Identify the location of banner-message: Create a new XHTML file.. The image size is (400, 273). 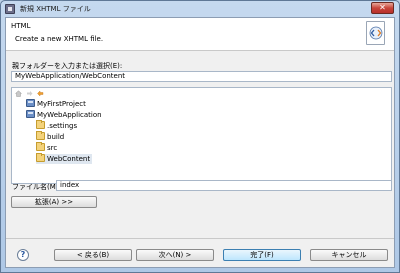
(59, 39).